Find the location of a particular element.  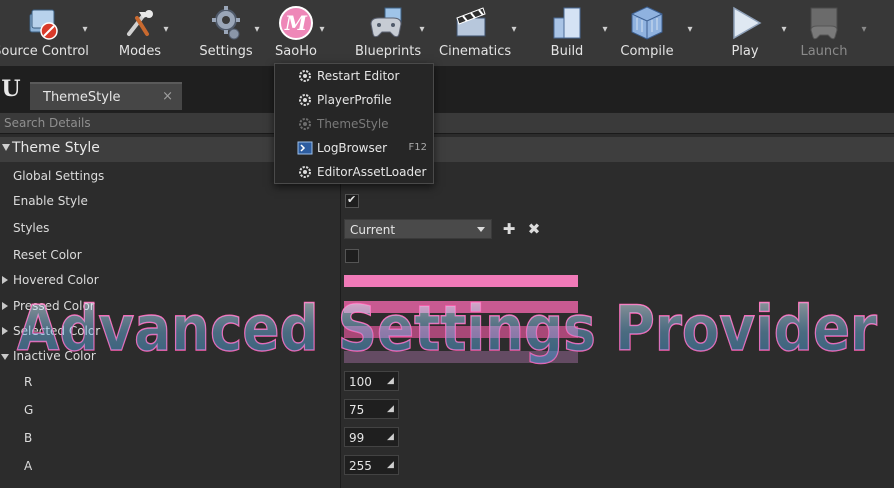

source-control-icon is located at coordinates (43, 24).